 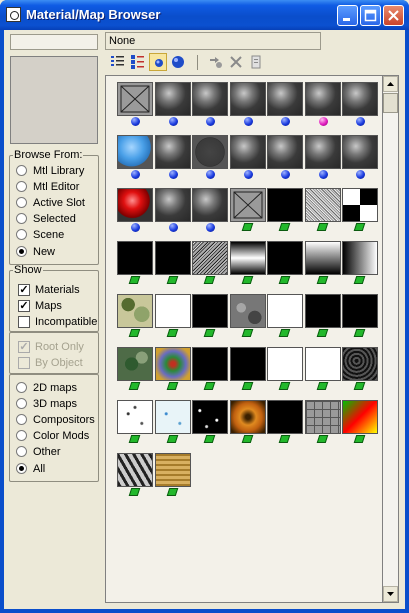 I want to click on filter-3d-maps: 3D maps, so click(x=46, y=403).